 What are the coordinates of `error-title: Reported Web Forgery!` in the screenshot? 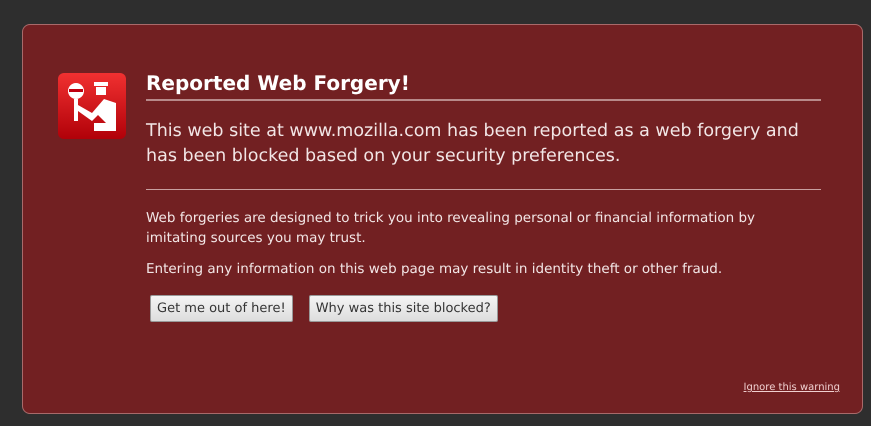 It's located at (483, 86).